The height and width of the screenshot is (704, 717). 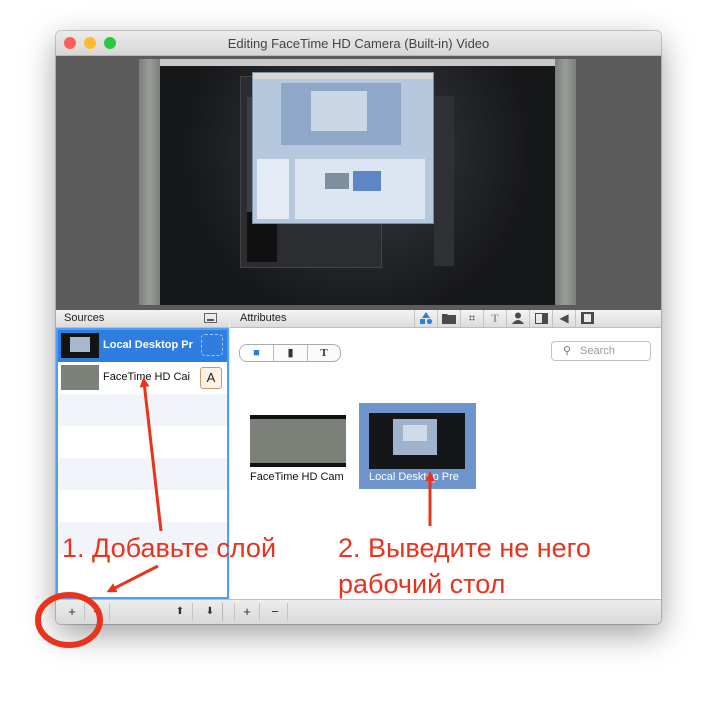 I want to click on desktop-preview-inner, so click(x=415, y=433).